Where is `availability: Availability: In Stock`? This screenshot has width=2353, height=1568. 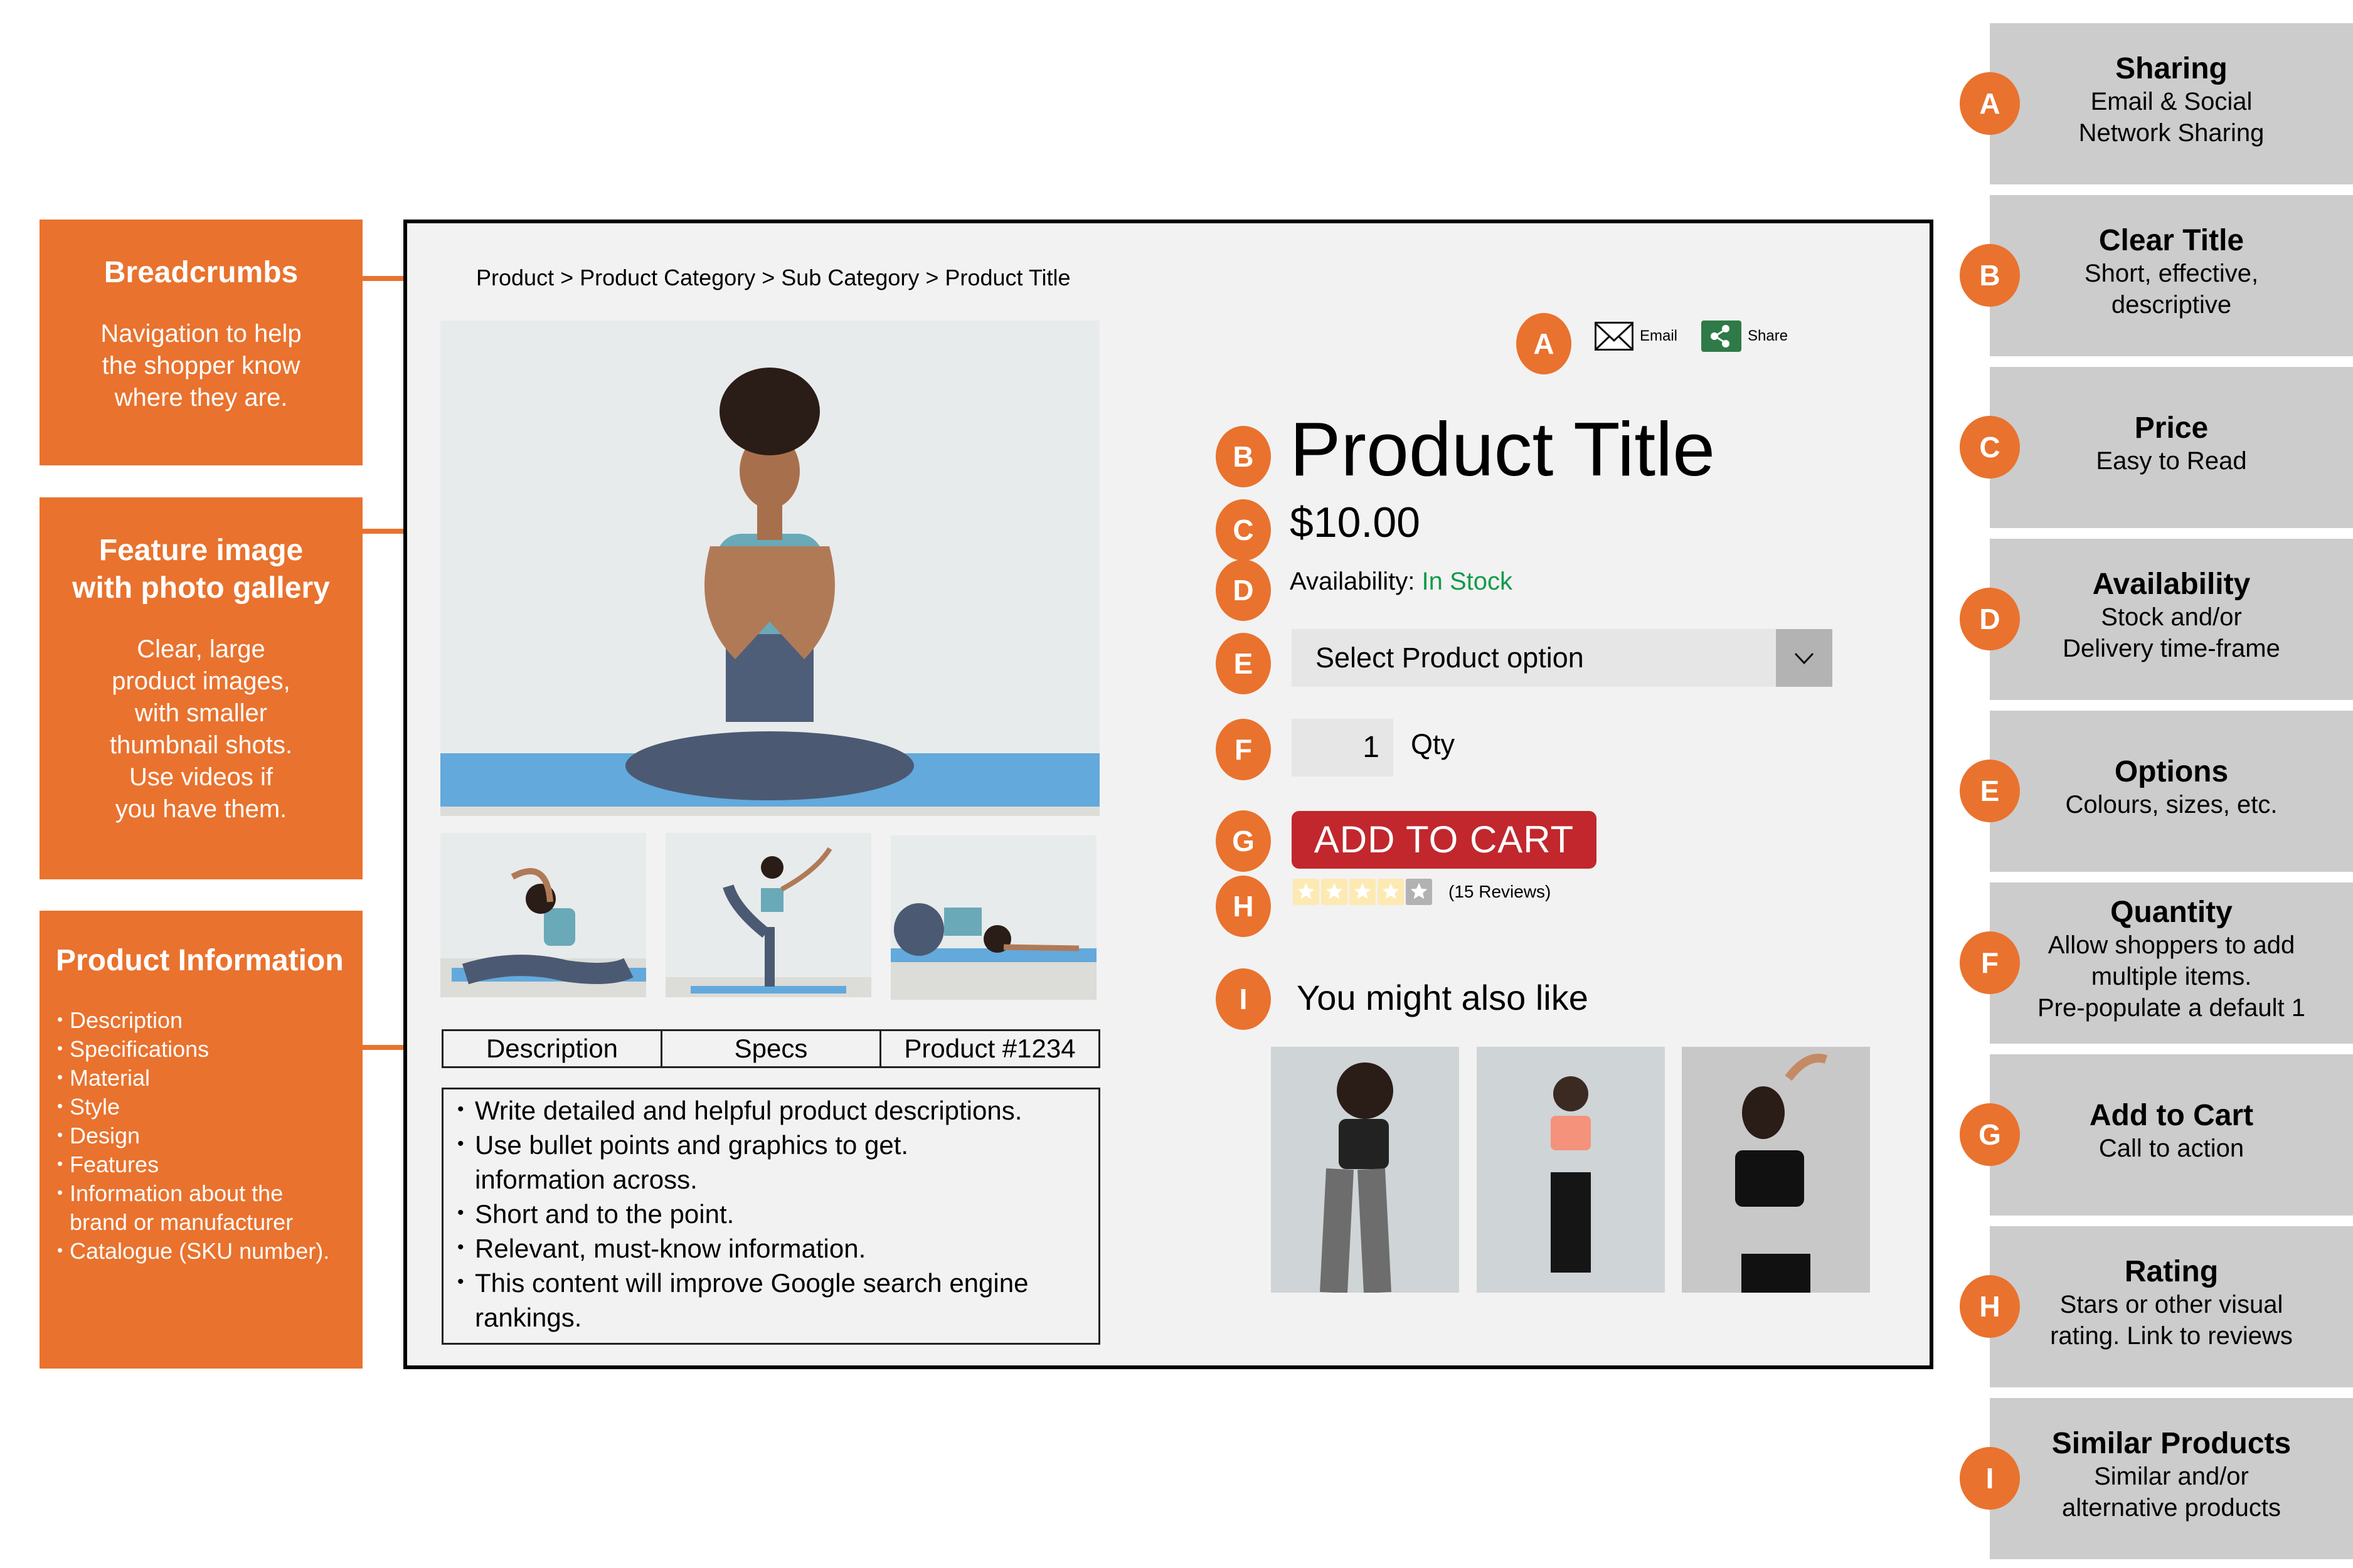 availability: Availability: In Stock is located at coordinates (1401, 581).